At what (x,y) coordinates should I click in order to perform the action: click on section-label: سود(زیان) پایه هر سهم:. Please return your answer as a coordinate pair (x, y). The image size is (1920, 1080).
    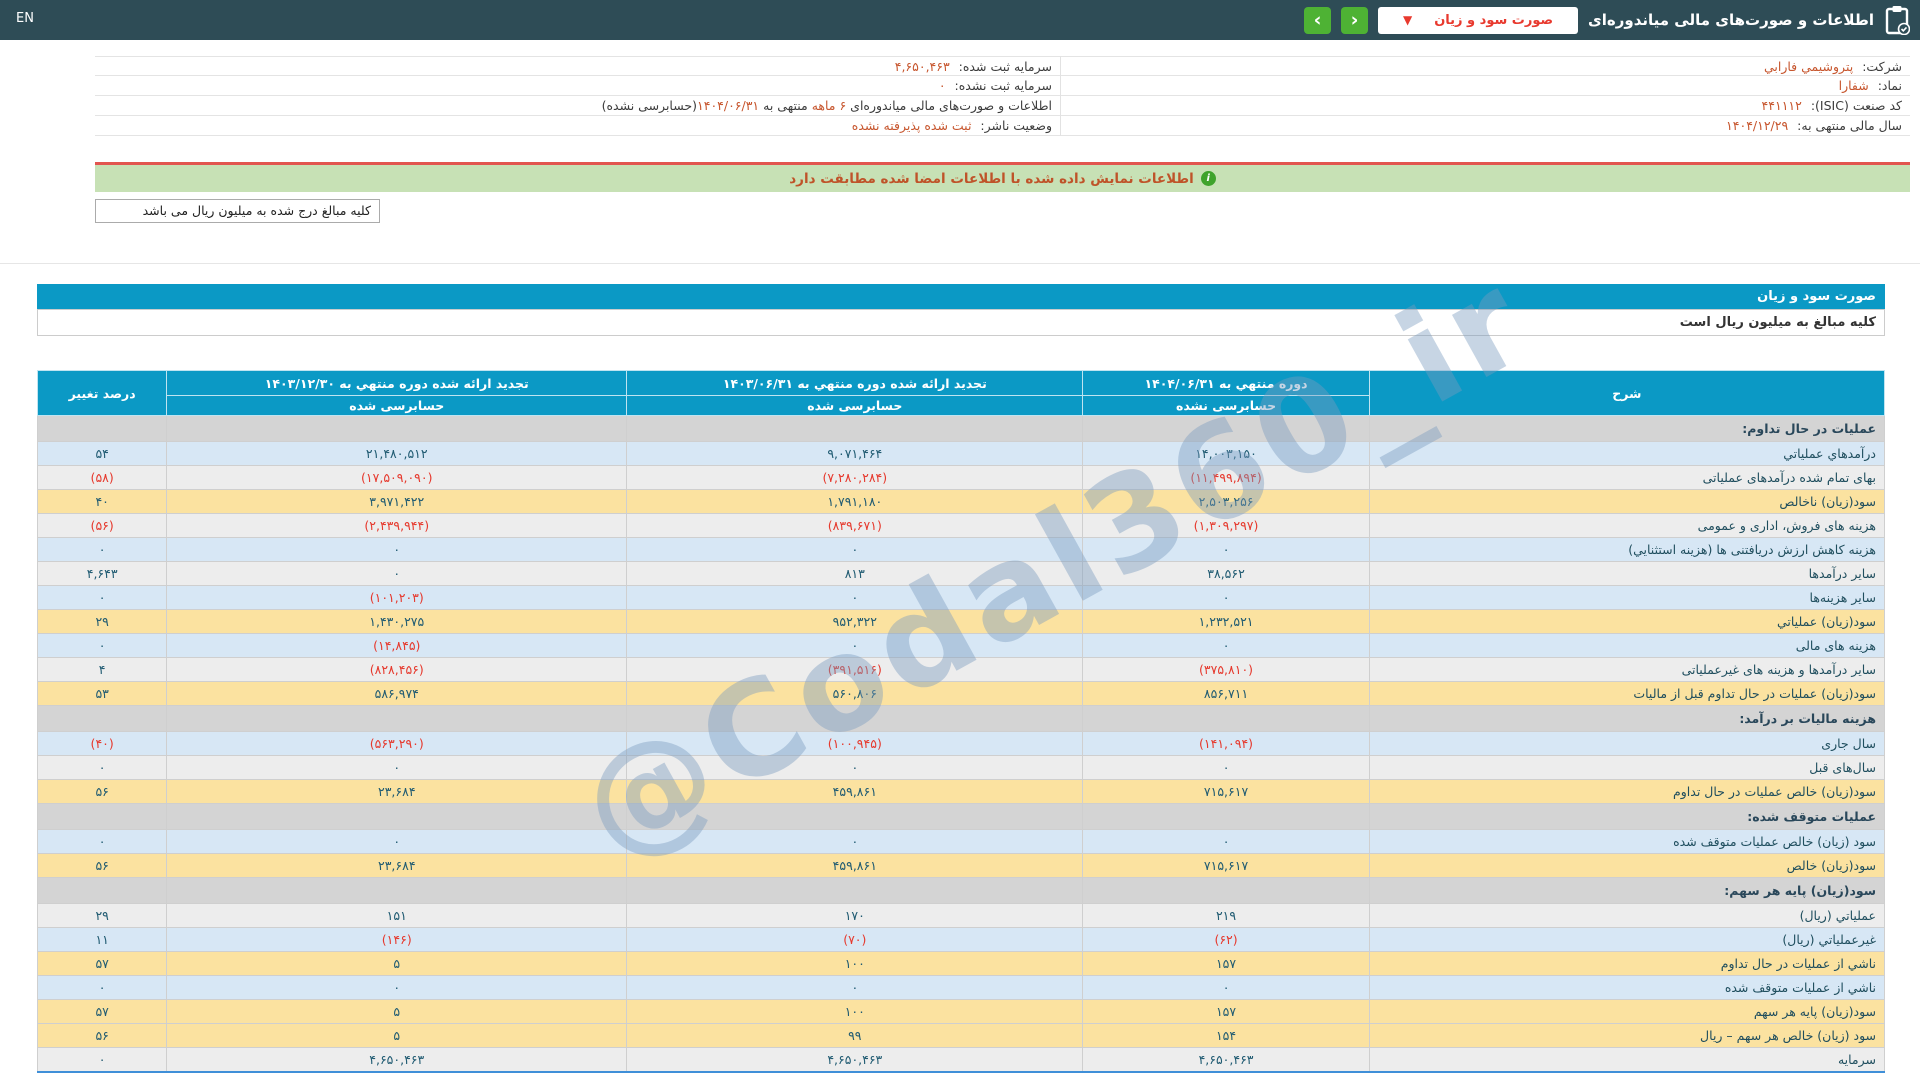
    Looking at the image, I should click on (1627, 890).